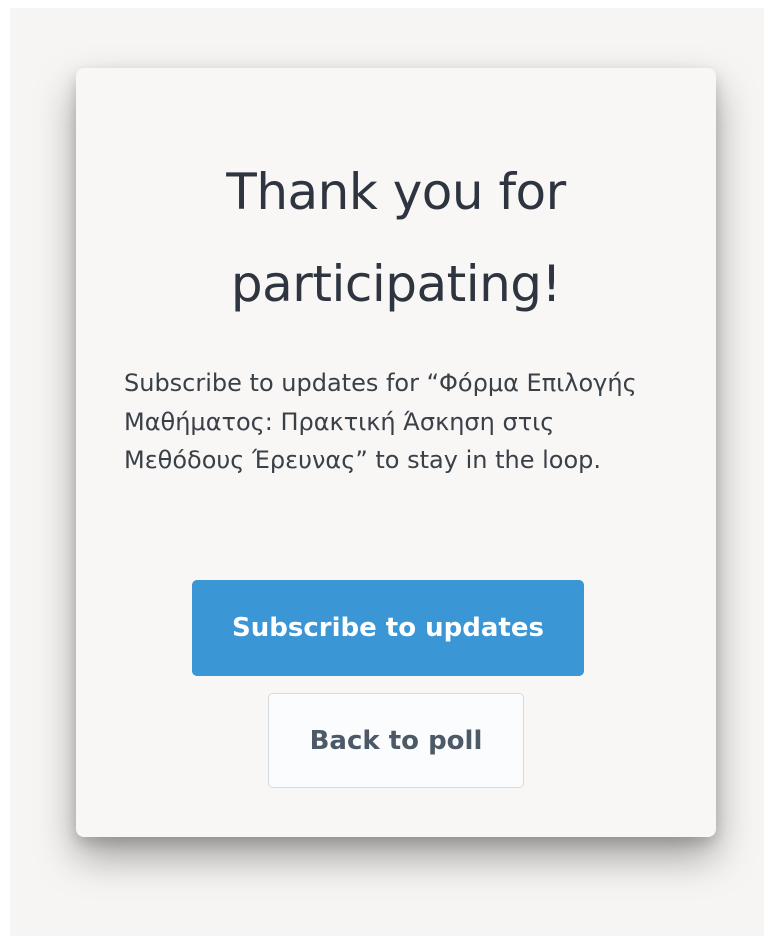 The height and width of the screenshot is (936, 764). What do you see at coordinates (396, 740) in the screenshot?
I see `back-to-poll-button: Back to poll` at bounding box center [396, 740].